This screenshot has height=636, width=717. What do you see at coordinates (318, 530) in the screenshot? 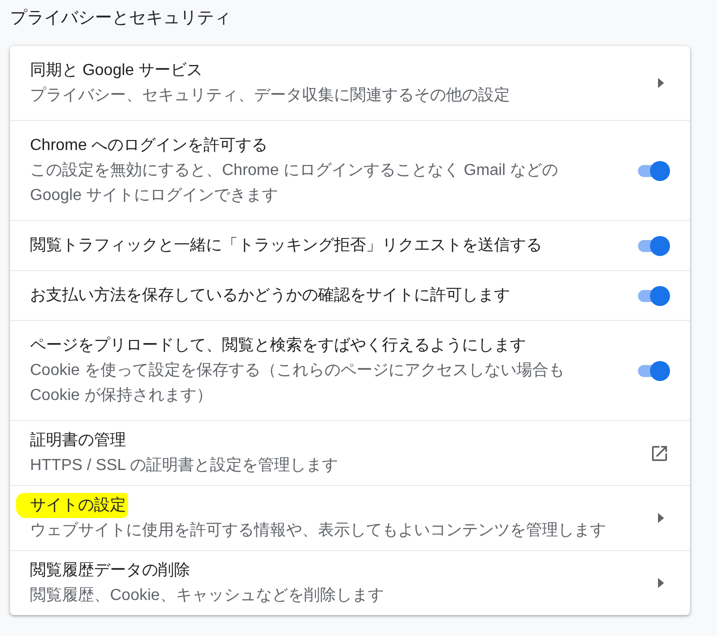
I see `setting-description: ウェブサイトに使用を許可する情報や、表示してもよいコンテンツを管理します` at bounding box center [318, 530].